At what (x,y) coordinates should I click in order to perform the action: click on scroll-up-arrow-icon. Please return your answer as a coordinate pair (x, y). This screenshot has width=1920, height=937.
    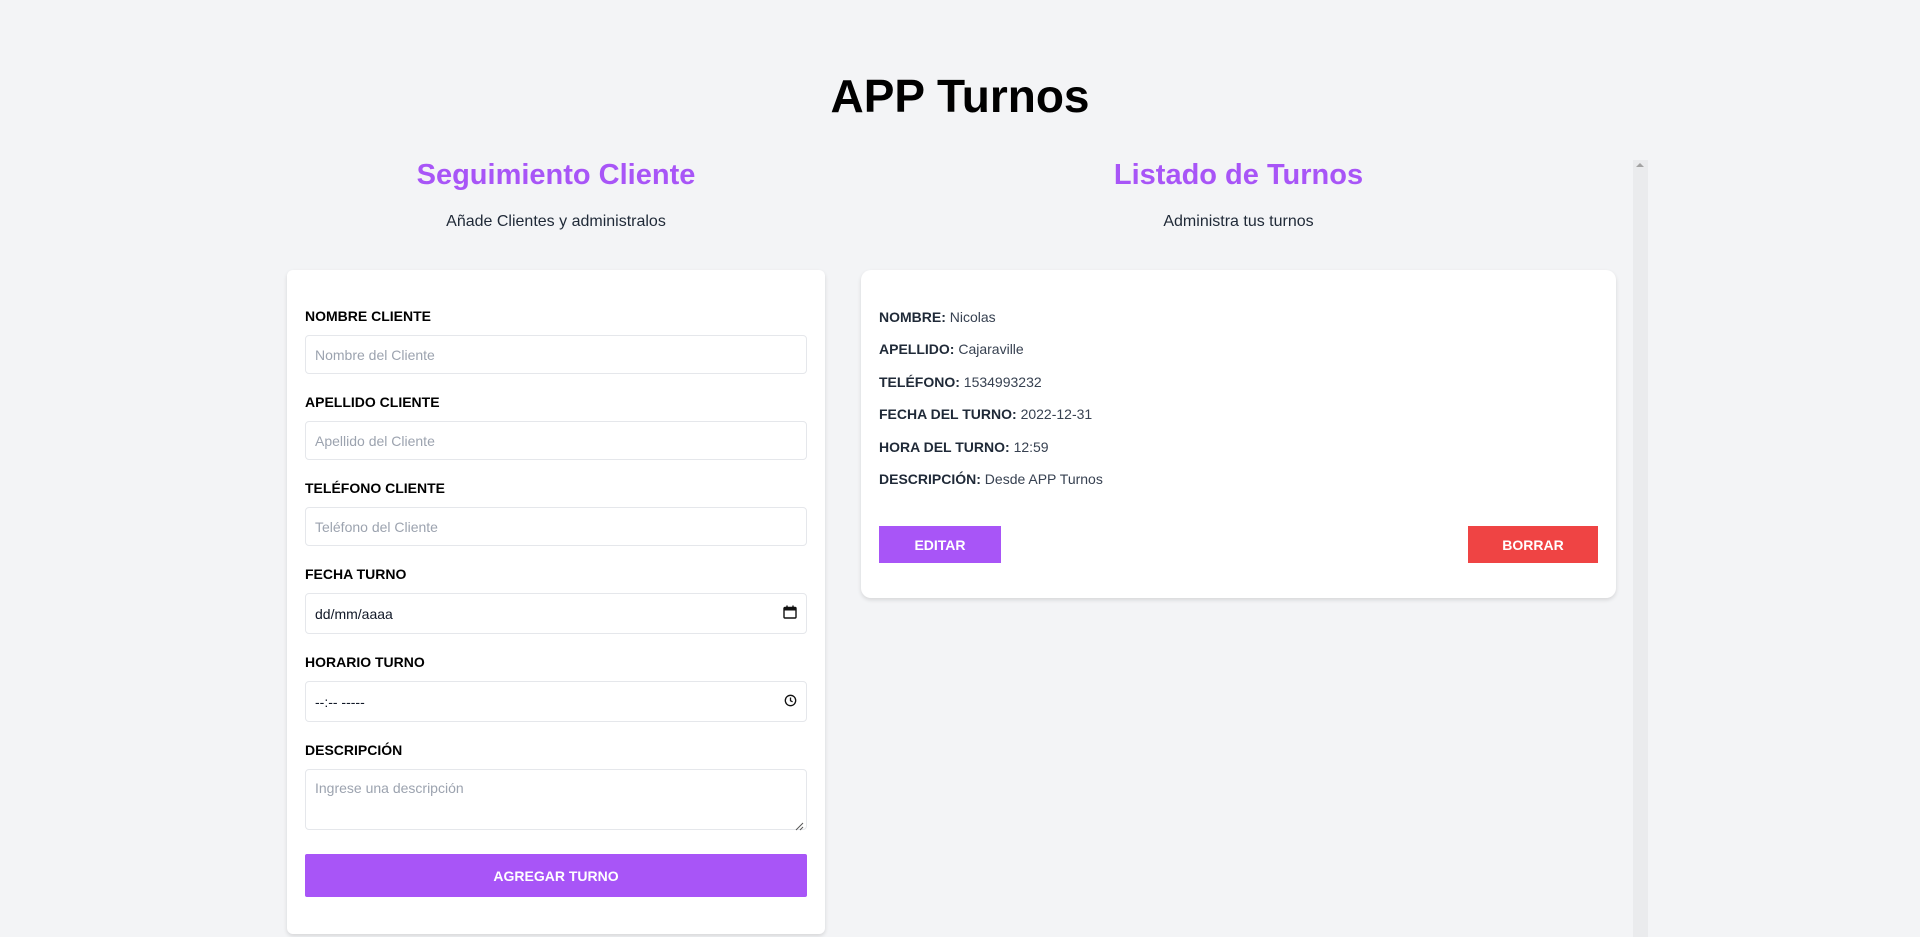
    Looking at the image, I should click on (1640, 165).